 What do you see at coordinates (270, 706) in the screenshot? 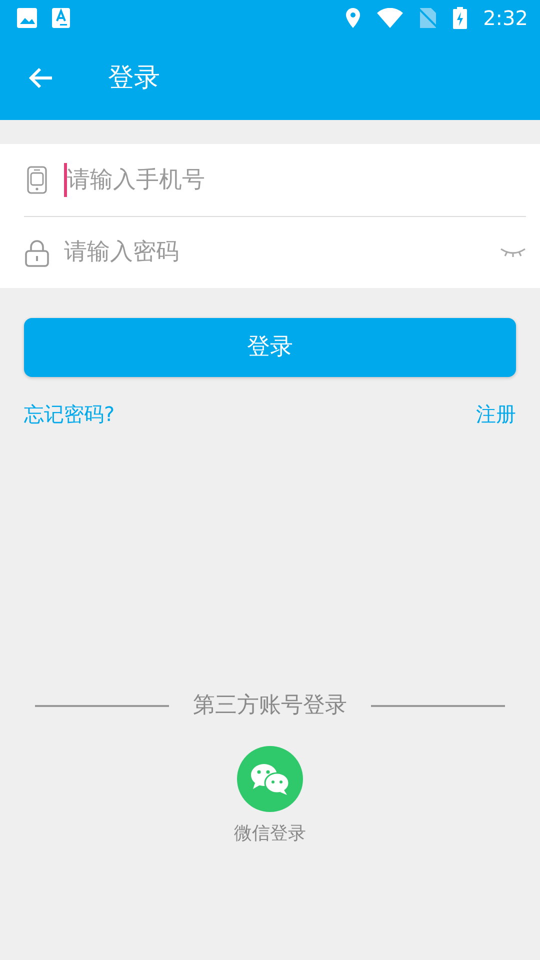
I see `section-heading: 第三方账号登录` at bounding box center [270, 706].